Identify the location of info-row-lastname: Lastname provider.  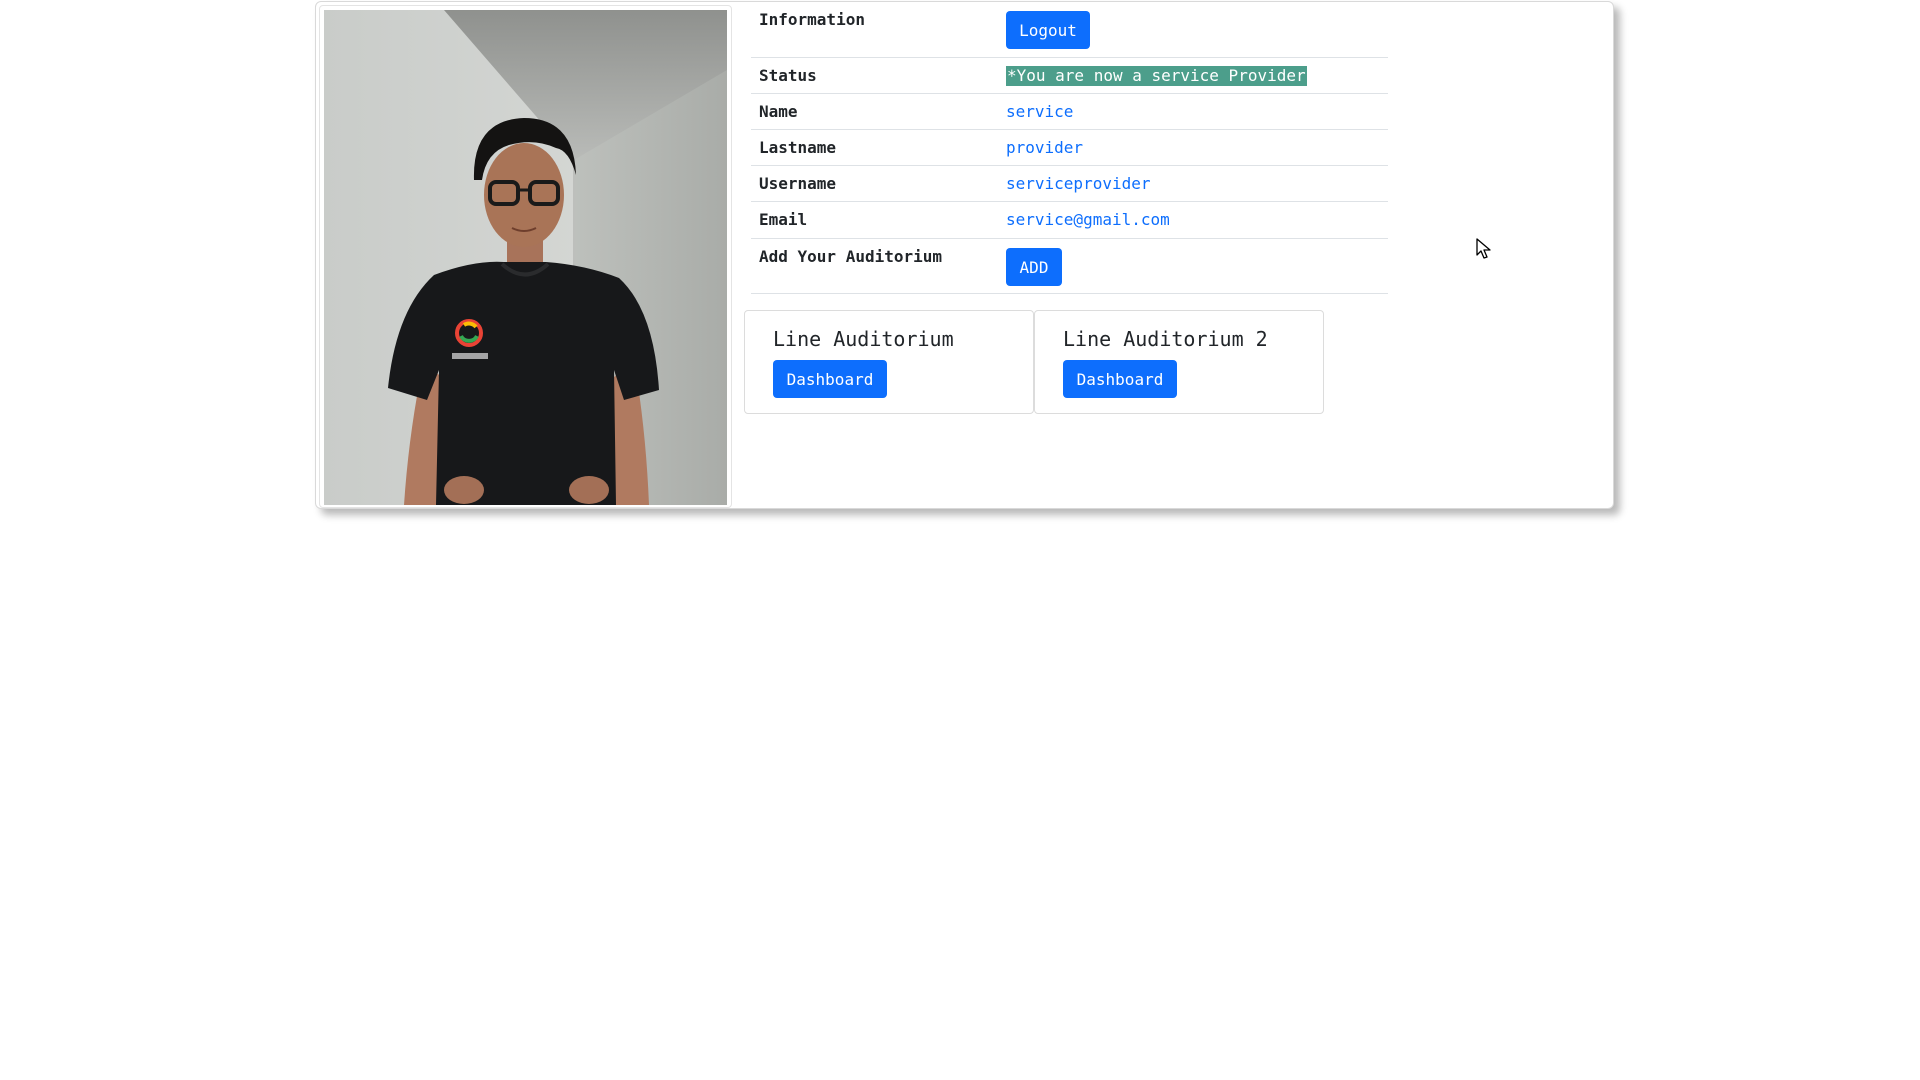
(1069, 148).